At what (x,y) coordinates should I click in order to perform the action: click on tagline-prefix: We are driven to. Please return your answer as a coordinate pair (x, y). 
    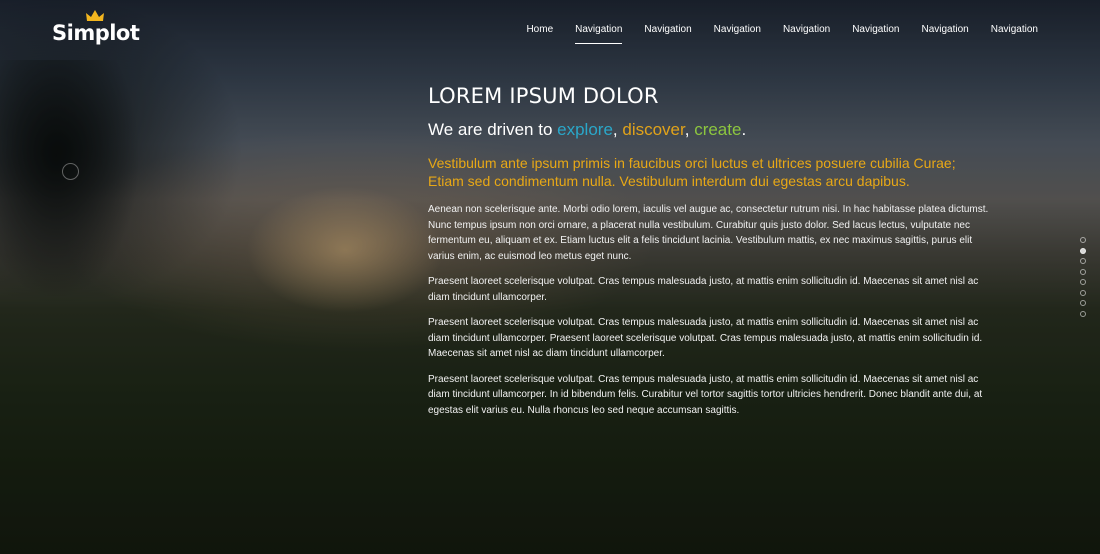
    Looking at the image, I should click on (493, 129).